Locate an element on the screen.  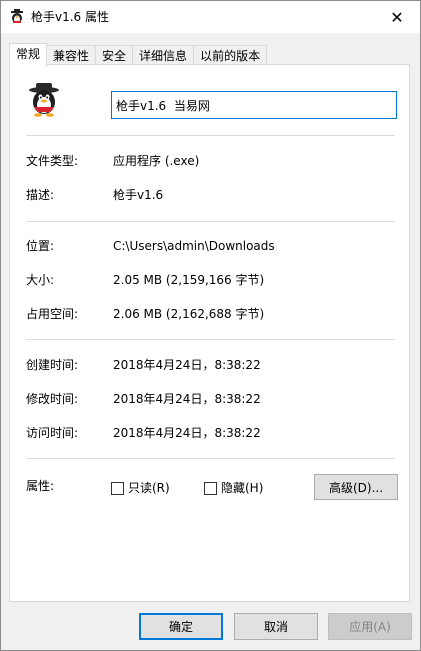
created-label: 创建时间: is located at coordinates (52, 365).